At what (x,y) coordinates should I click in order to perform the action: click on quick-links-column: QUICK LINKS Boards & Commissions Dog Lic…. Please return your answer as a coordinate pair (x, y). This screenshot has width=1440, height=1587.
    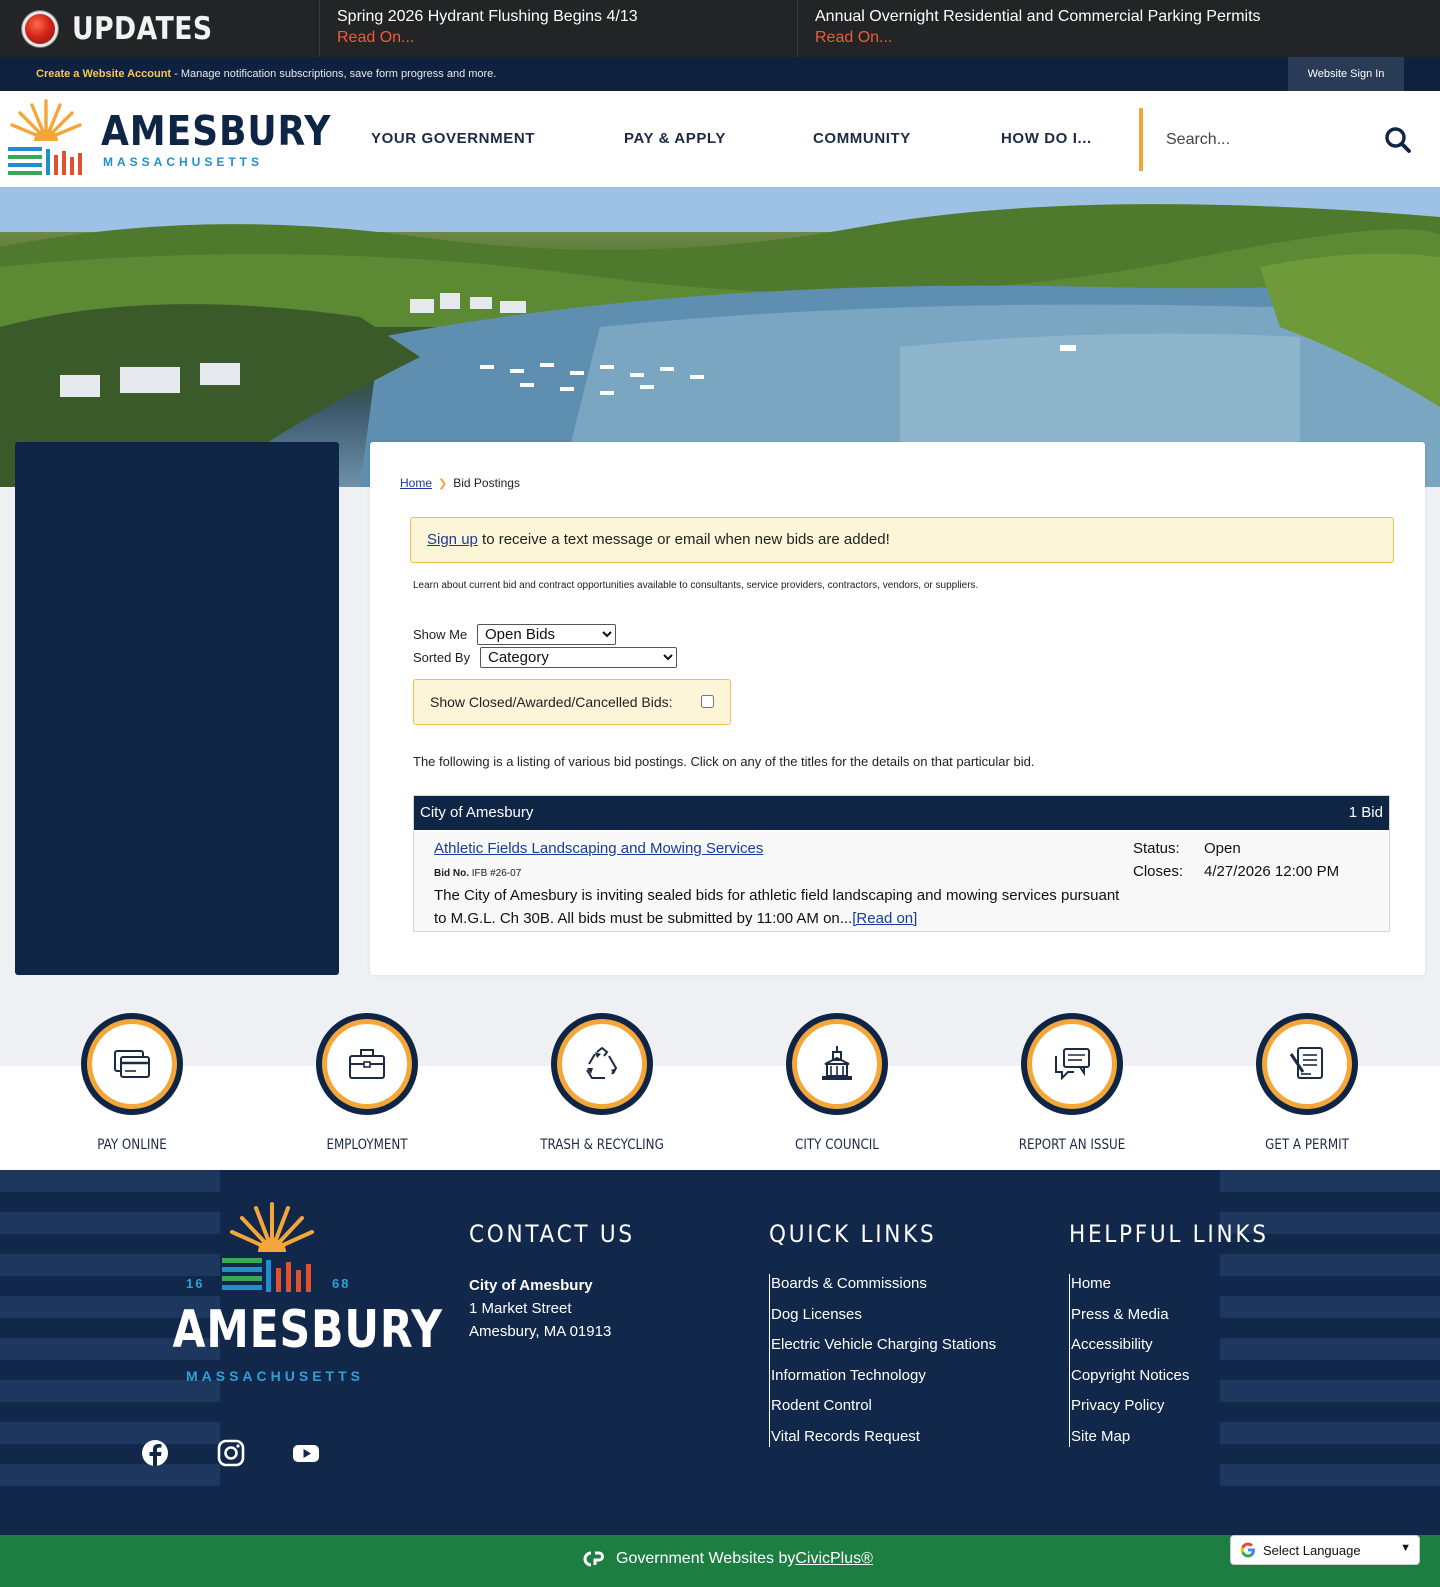
    Looking at the image, I should click on (882, 1333).